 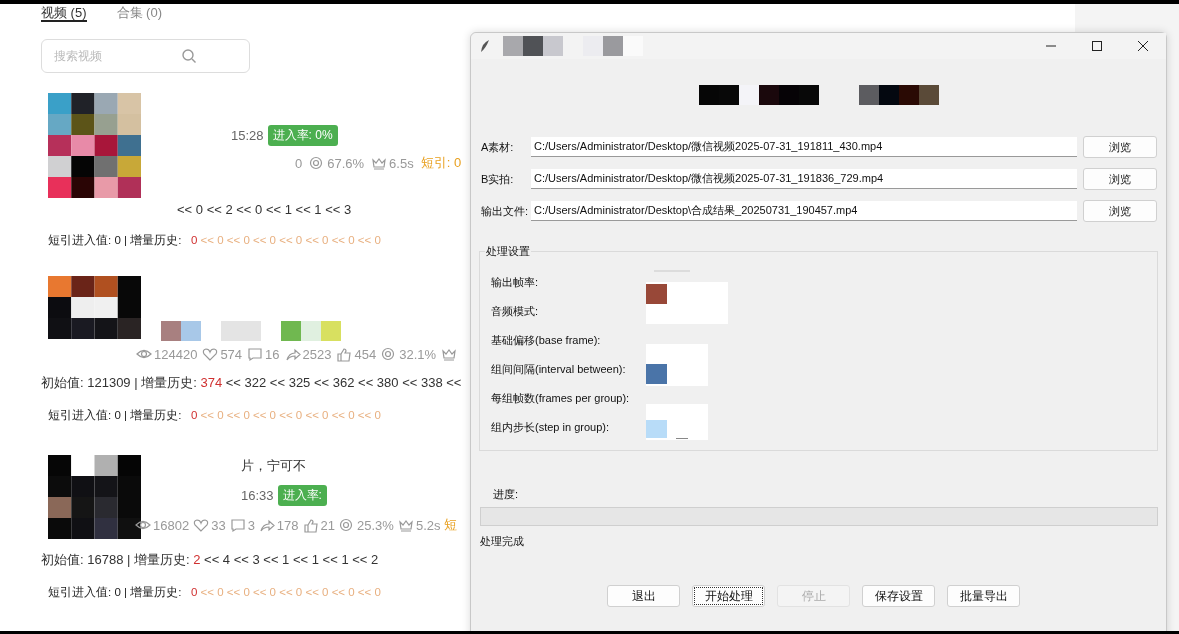 What do you see at coordinates (302, 135) in the screenshot?
I see `entry-rate-badge: 进入率: 0%` at bounding box center [302, 135].